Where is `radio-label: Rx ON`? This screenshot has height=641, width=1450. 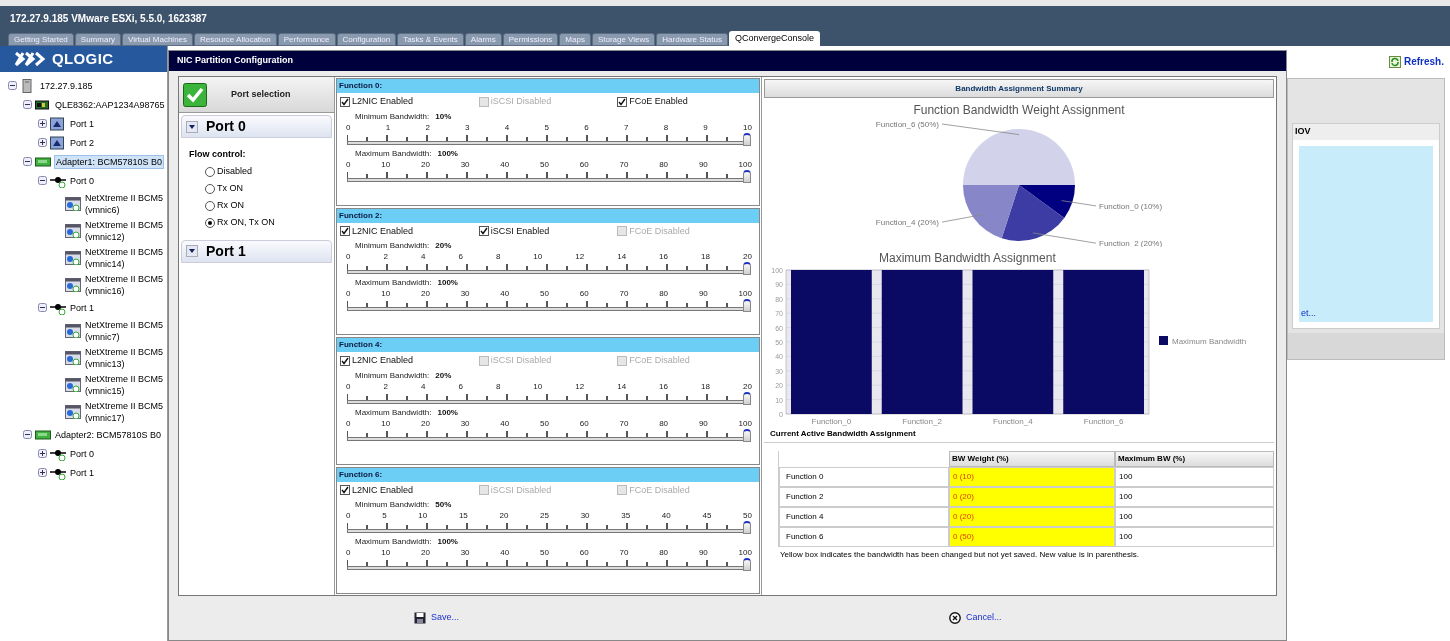
radio-label: Rx ON is located at coordinates (230, 205).